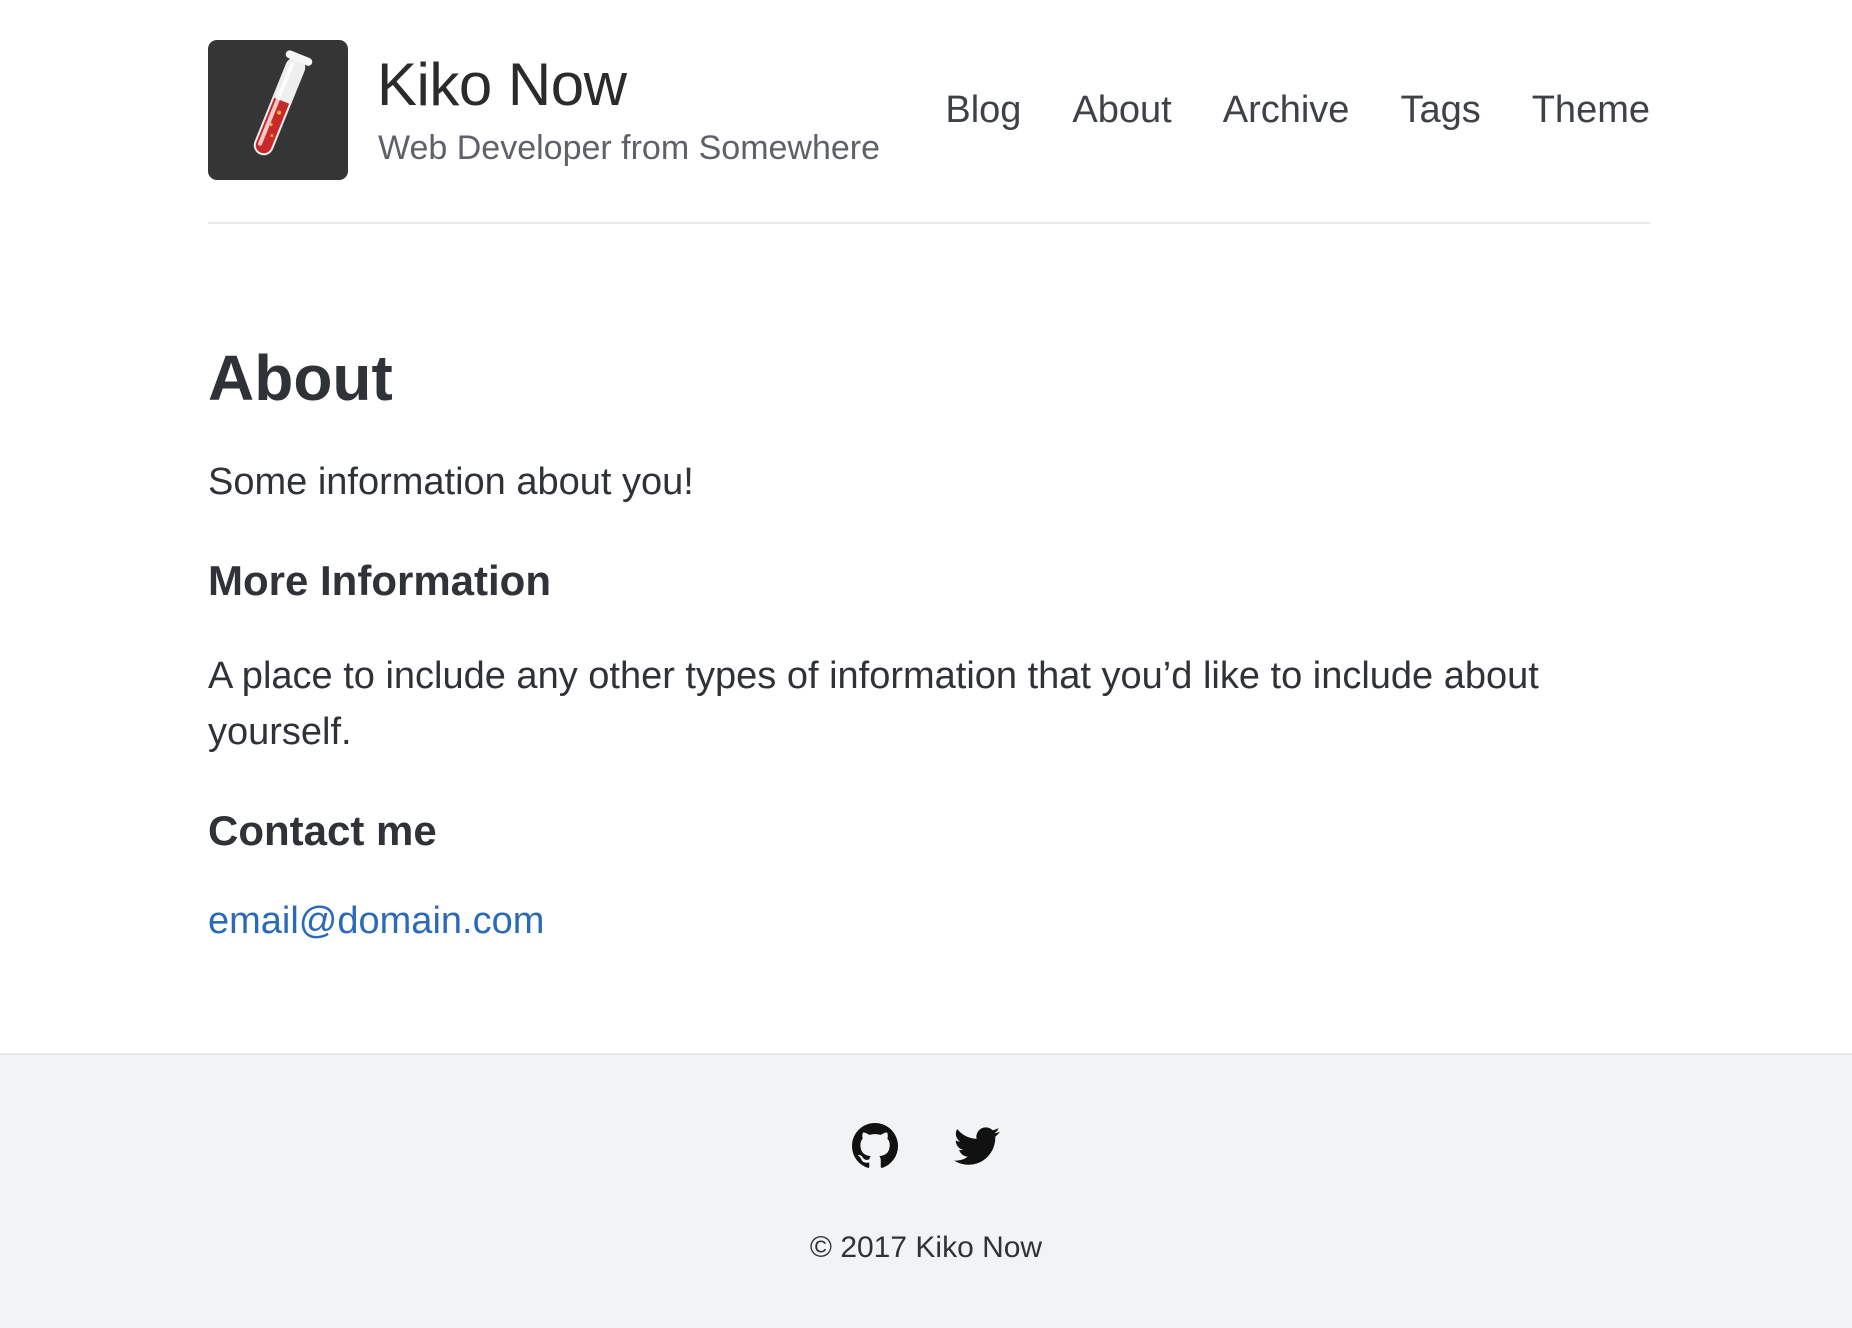 The image size is (1852, 1328). What do you see at coordinates (300, 378) in the screenshot?
I see `page-title: About` at bounding box center [300, 378].